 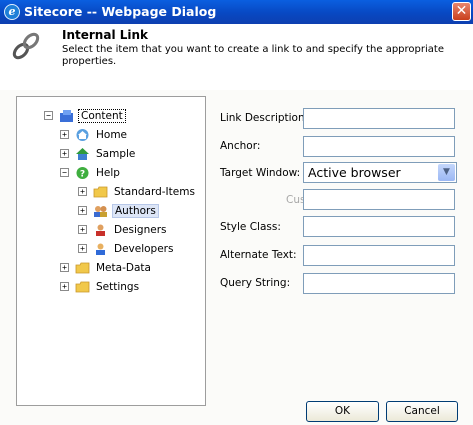 What do you see at coordinates (140, 230) in the screenshot?
I see `tree-label-designers: Designers` at bounding box center [140, 230].